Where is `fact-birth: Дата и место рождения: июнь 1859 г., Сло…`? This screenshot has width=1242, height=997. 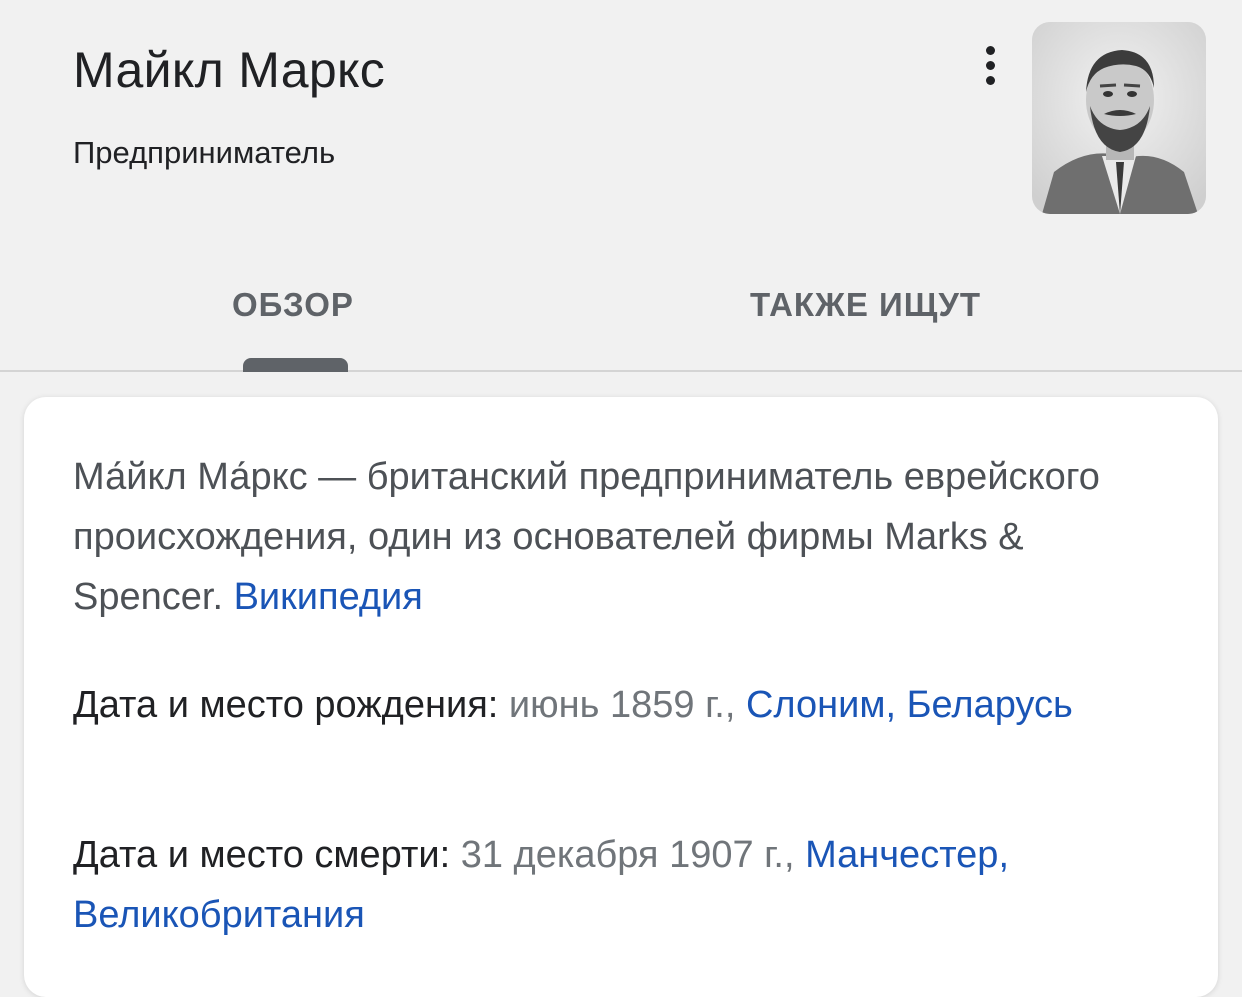 fact-birth: Дата и место рождения: июнь 1859 г., Сло… is located at coordinates (623, 705).